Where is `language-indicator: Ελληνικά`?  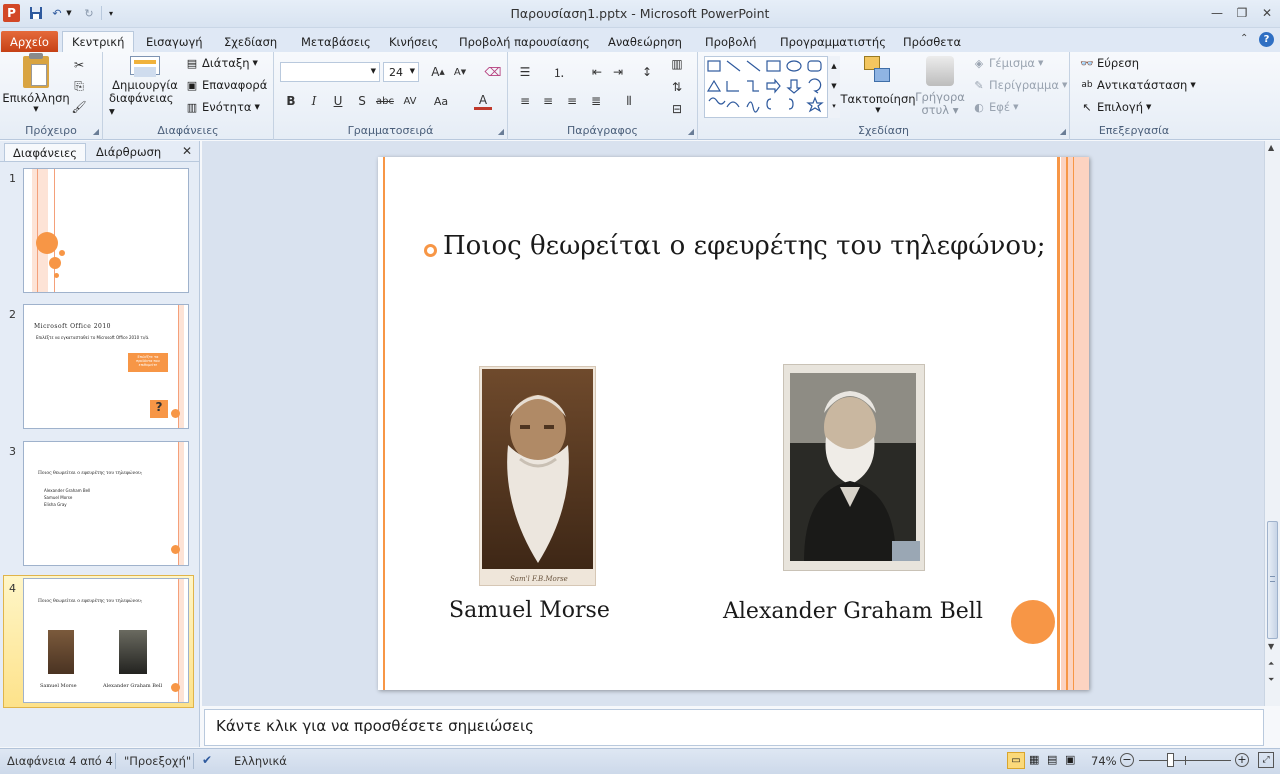
language-indicator: Ελληνικά is located at coordinates (260, 761).